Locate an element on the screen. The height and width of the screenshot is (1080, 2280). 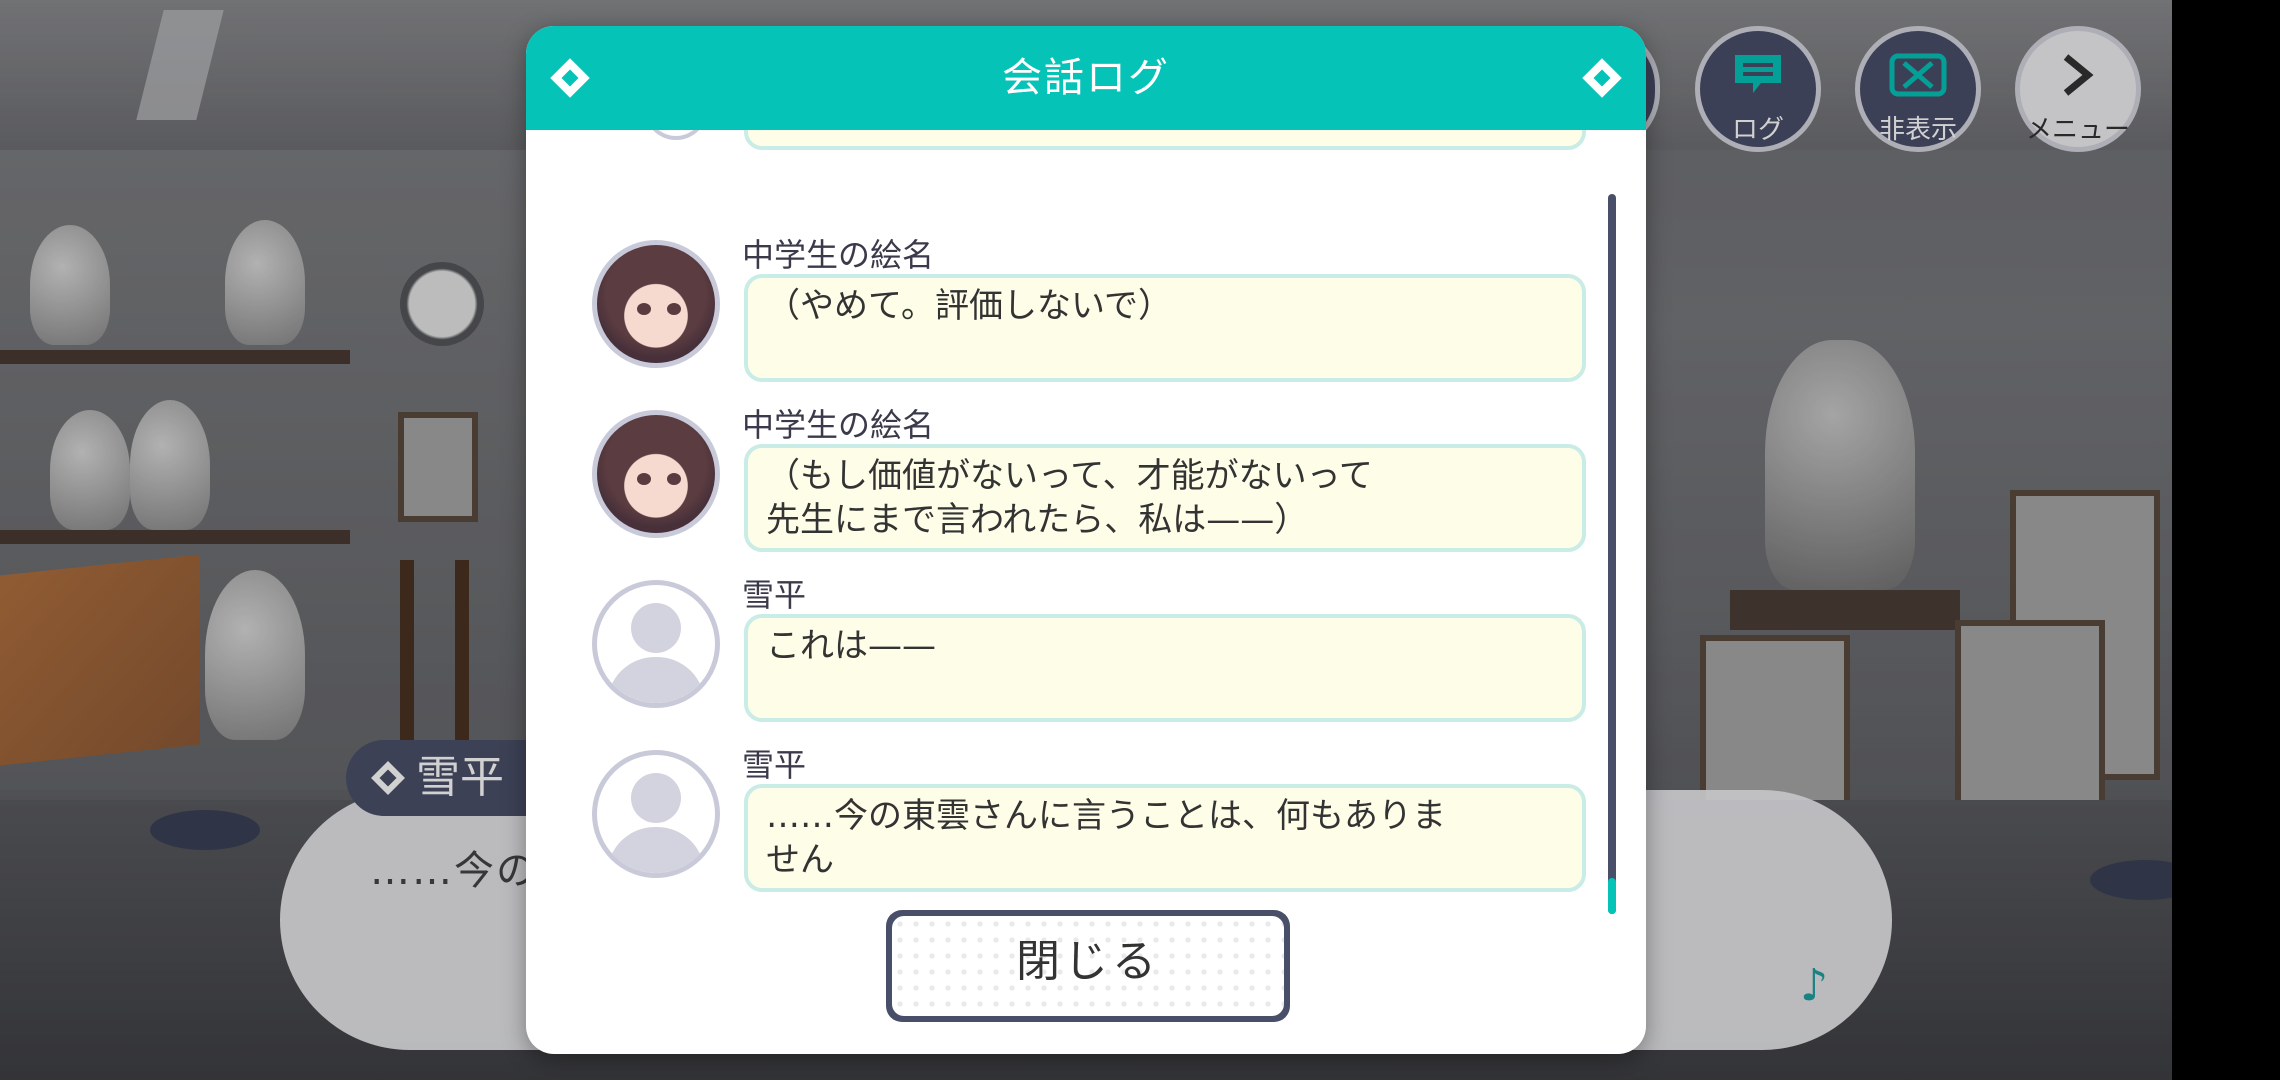
log-entry: 雪平 ……今の東雲さんに言うことは、何もありま せん is located at coordinates (1086, 829).